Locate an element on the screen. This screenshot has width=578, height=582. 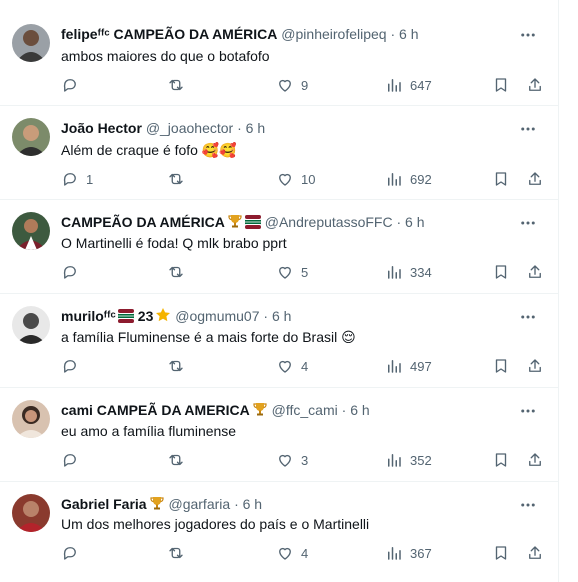
bookmark-icon is located at coordinates (501, 272).